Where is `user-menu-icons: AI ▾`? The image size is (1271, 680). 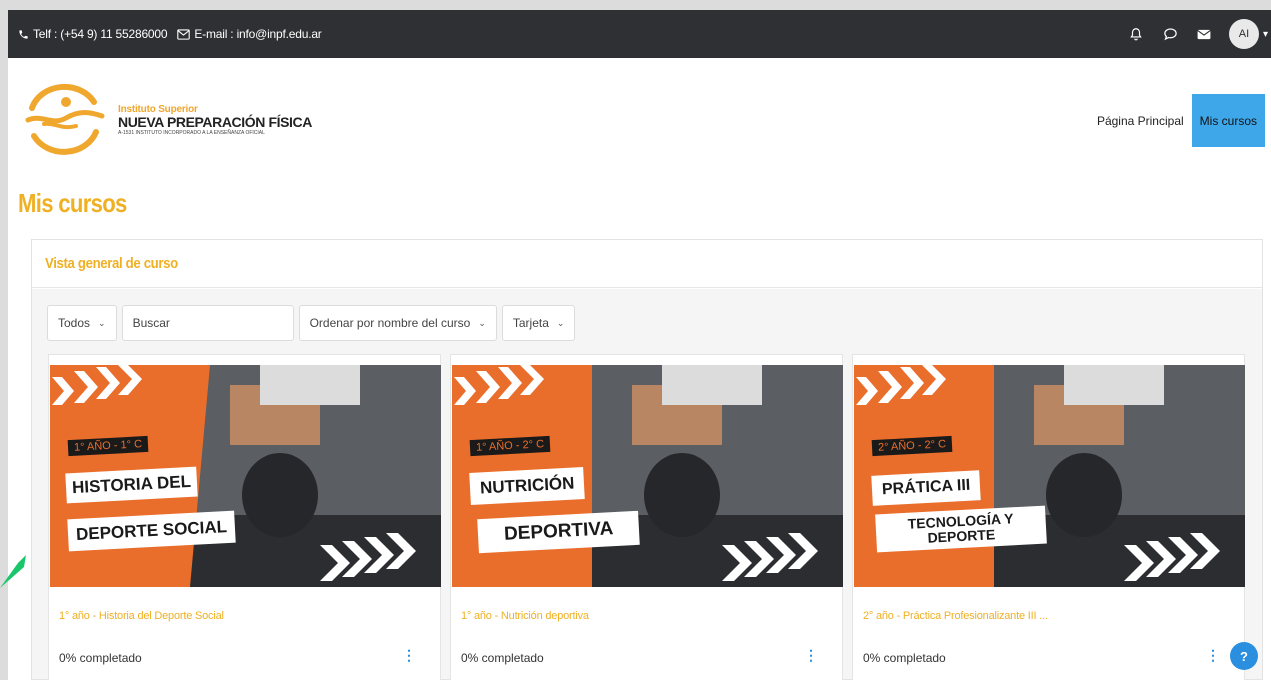 user-menu-icons: AI ▾ is located at coordinates (1199, 34).